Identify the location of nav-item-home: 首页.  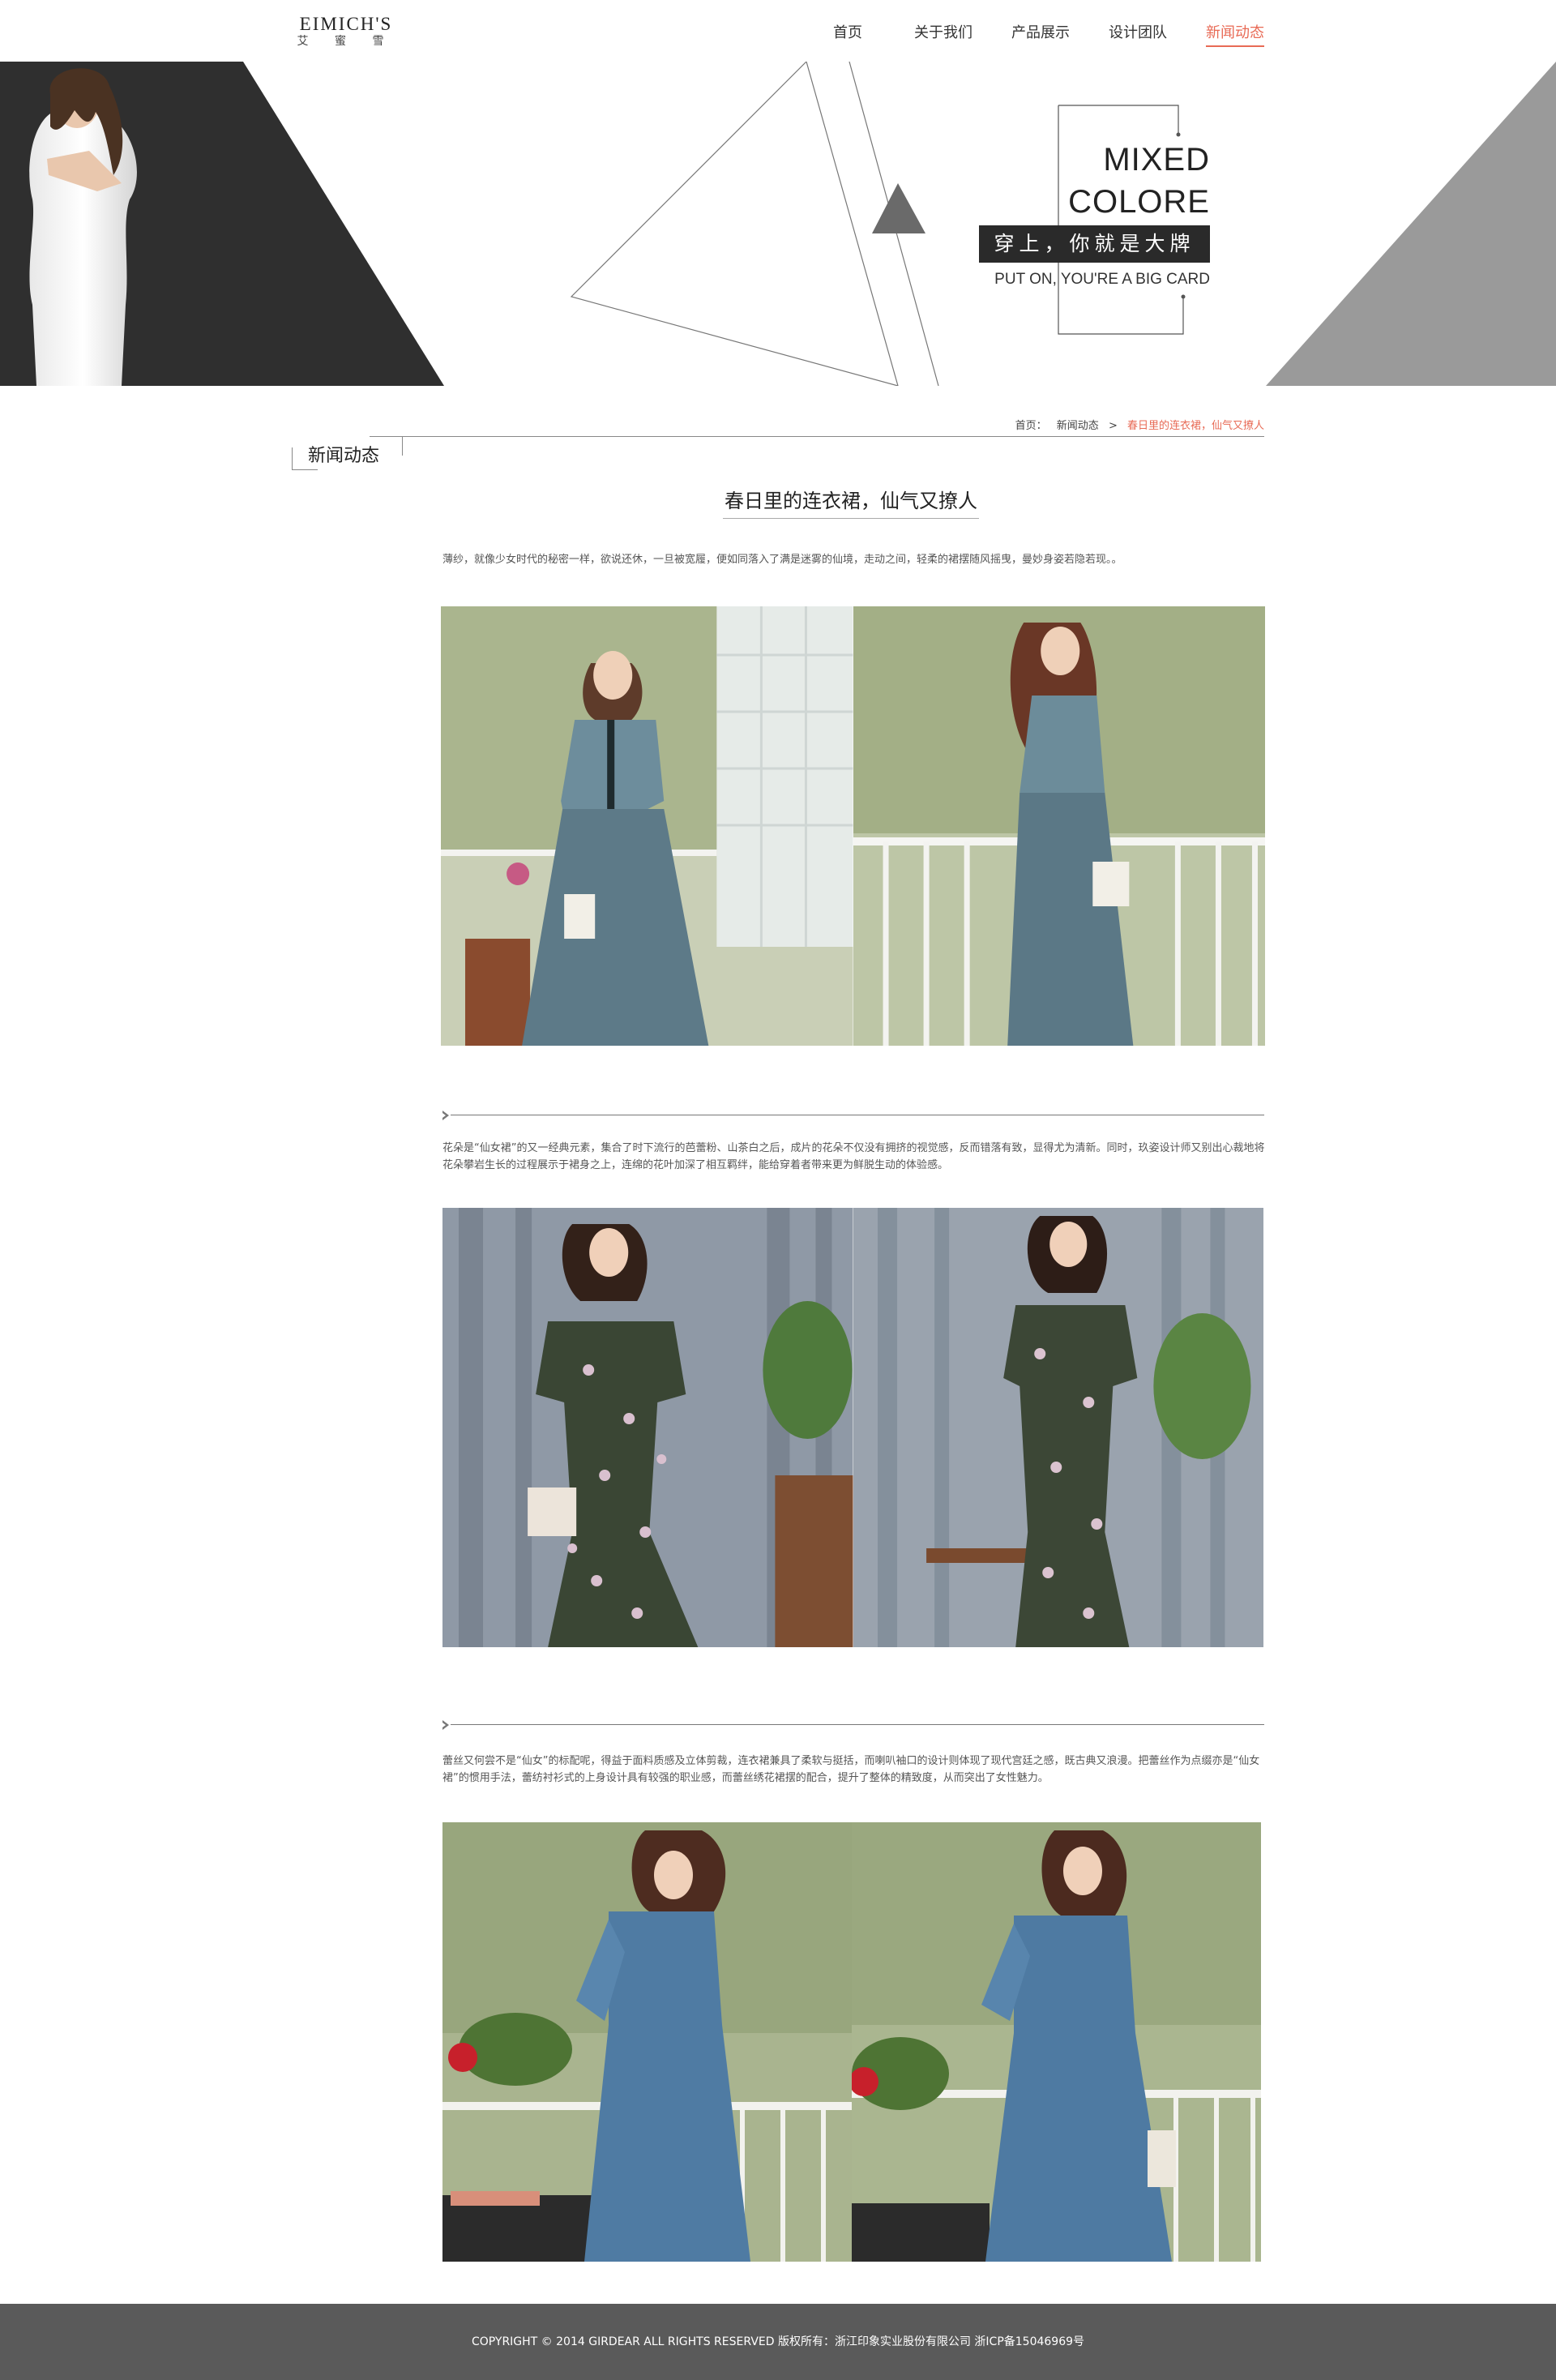
(847, 31).